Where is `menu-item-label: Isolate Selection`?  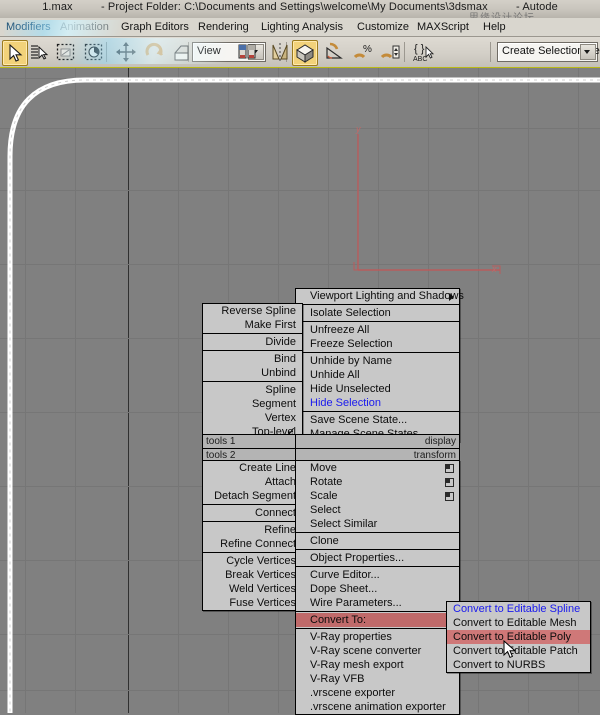 menu-item-label: Isolate Selection is located at coordinates (350, 313).